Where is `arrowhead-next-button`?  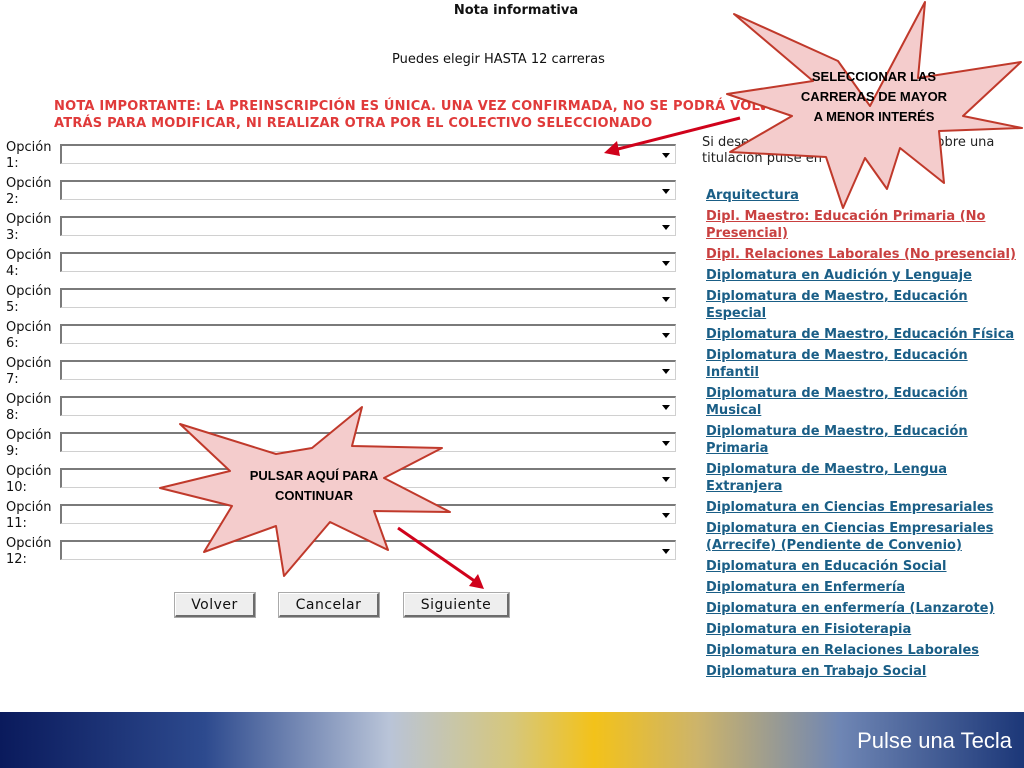
arrowhead-next-button is located at coordinates (476, 581).